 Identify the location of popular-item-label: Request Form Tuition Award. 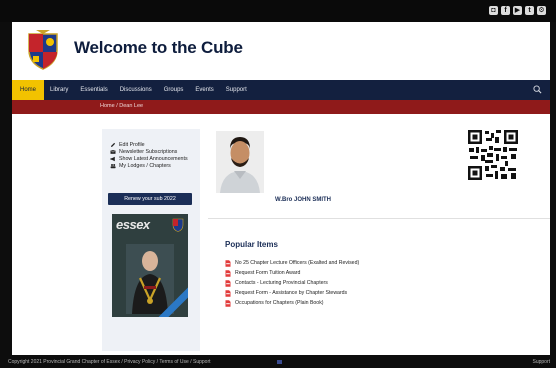
(268, 273).